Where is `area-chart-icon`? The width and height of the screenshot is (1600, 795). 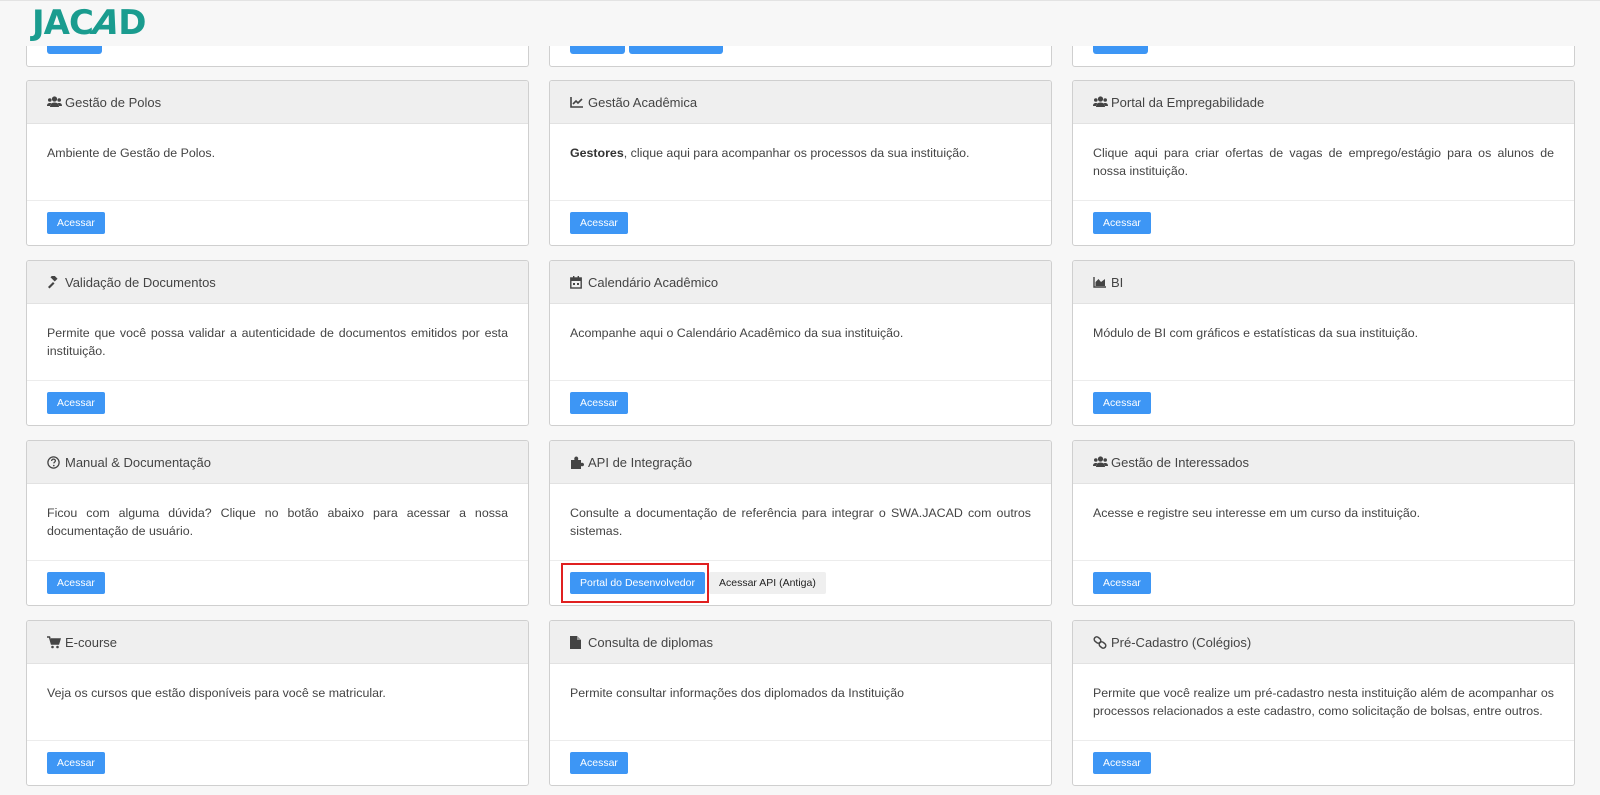 area-chart-icon is located at coordinates (1101, 282).